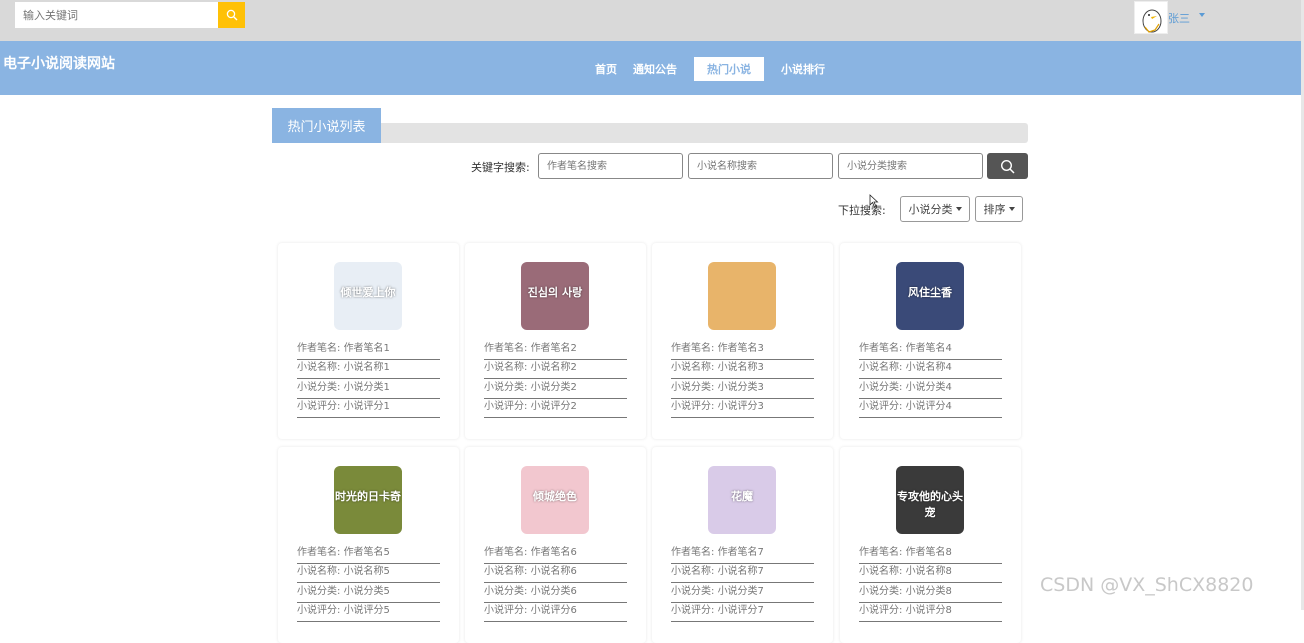 The width and height of the screenshot is (1304, 643). I want to click on novel-rating-row: 小说评分: 小说评分3, so click(742, 408).